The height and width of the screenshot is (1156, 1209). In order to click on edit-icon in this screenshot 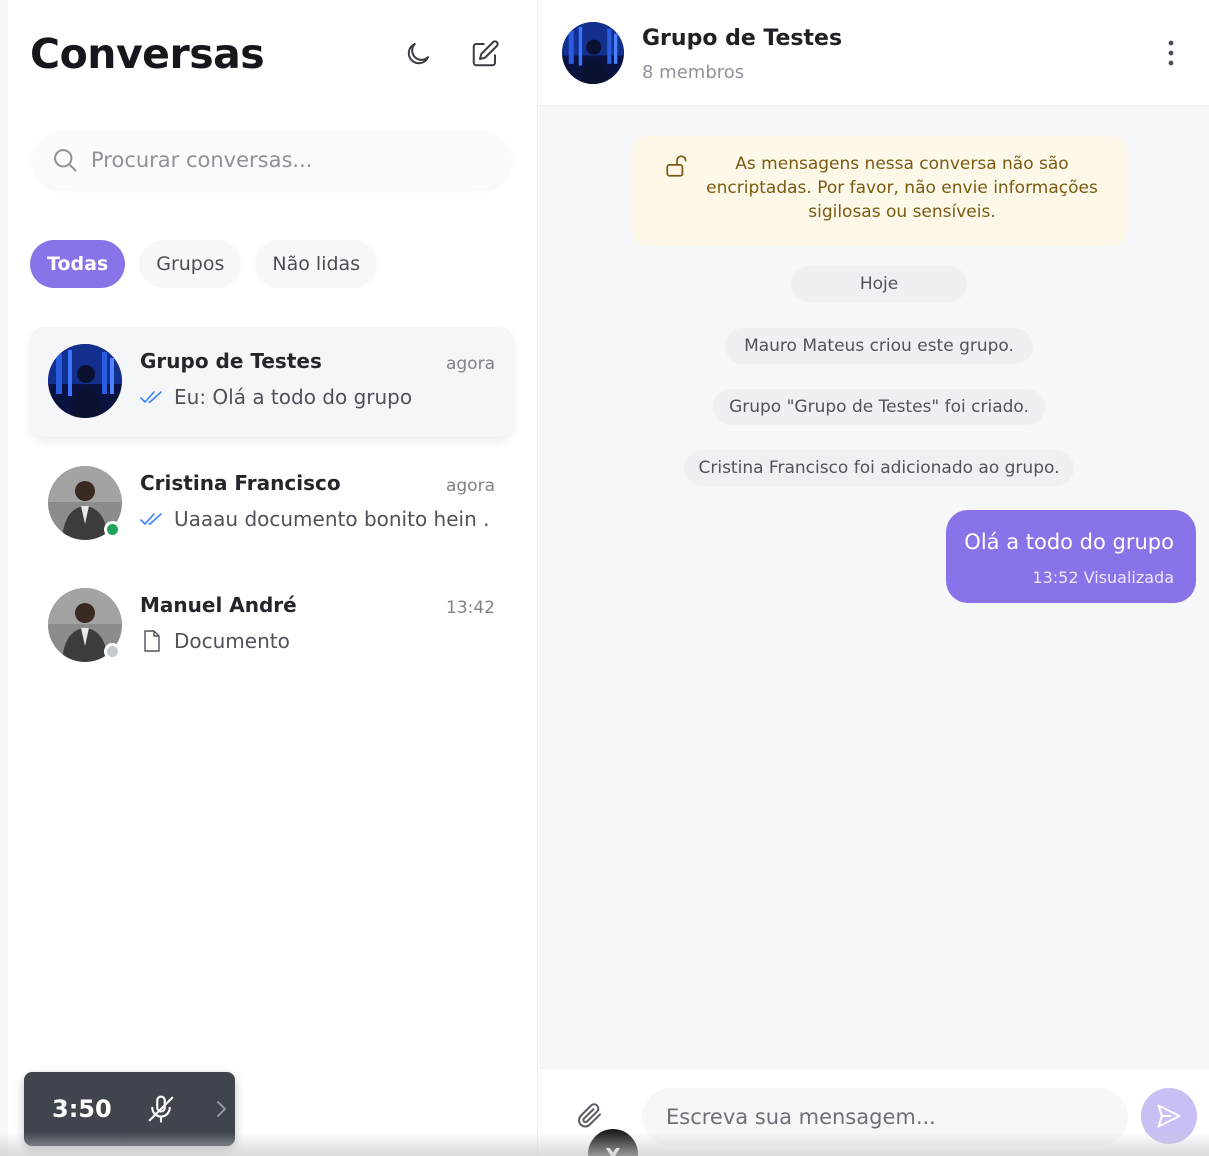, I will do `click(485, 54)`.